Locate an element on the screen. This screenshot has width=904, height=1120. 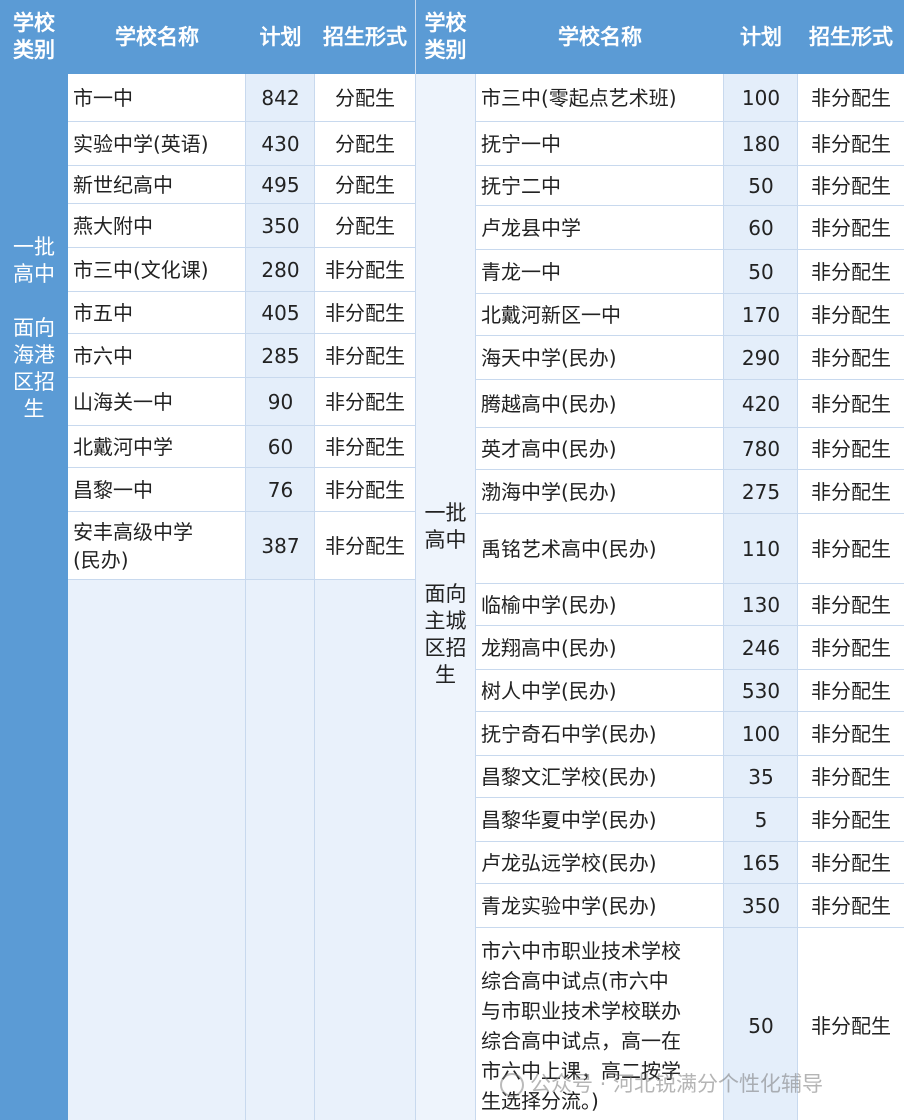
left-row-0-plan-text: 842 is located at coordinates (280, 98).